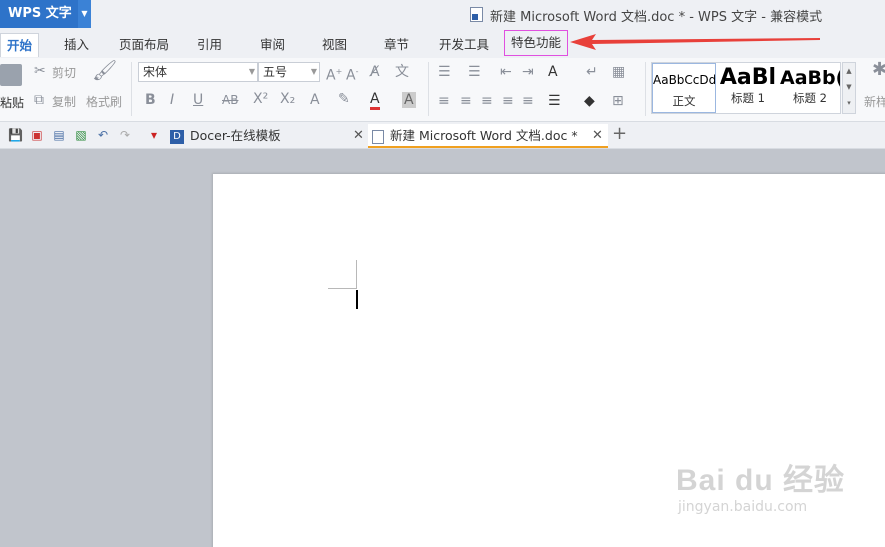 The image size is (885, 547). I want to click on subscript-icon: X₂, so click(287, 99).